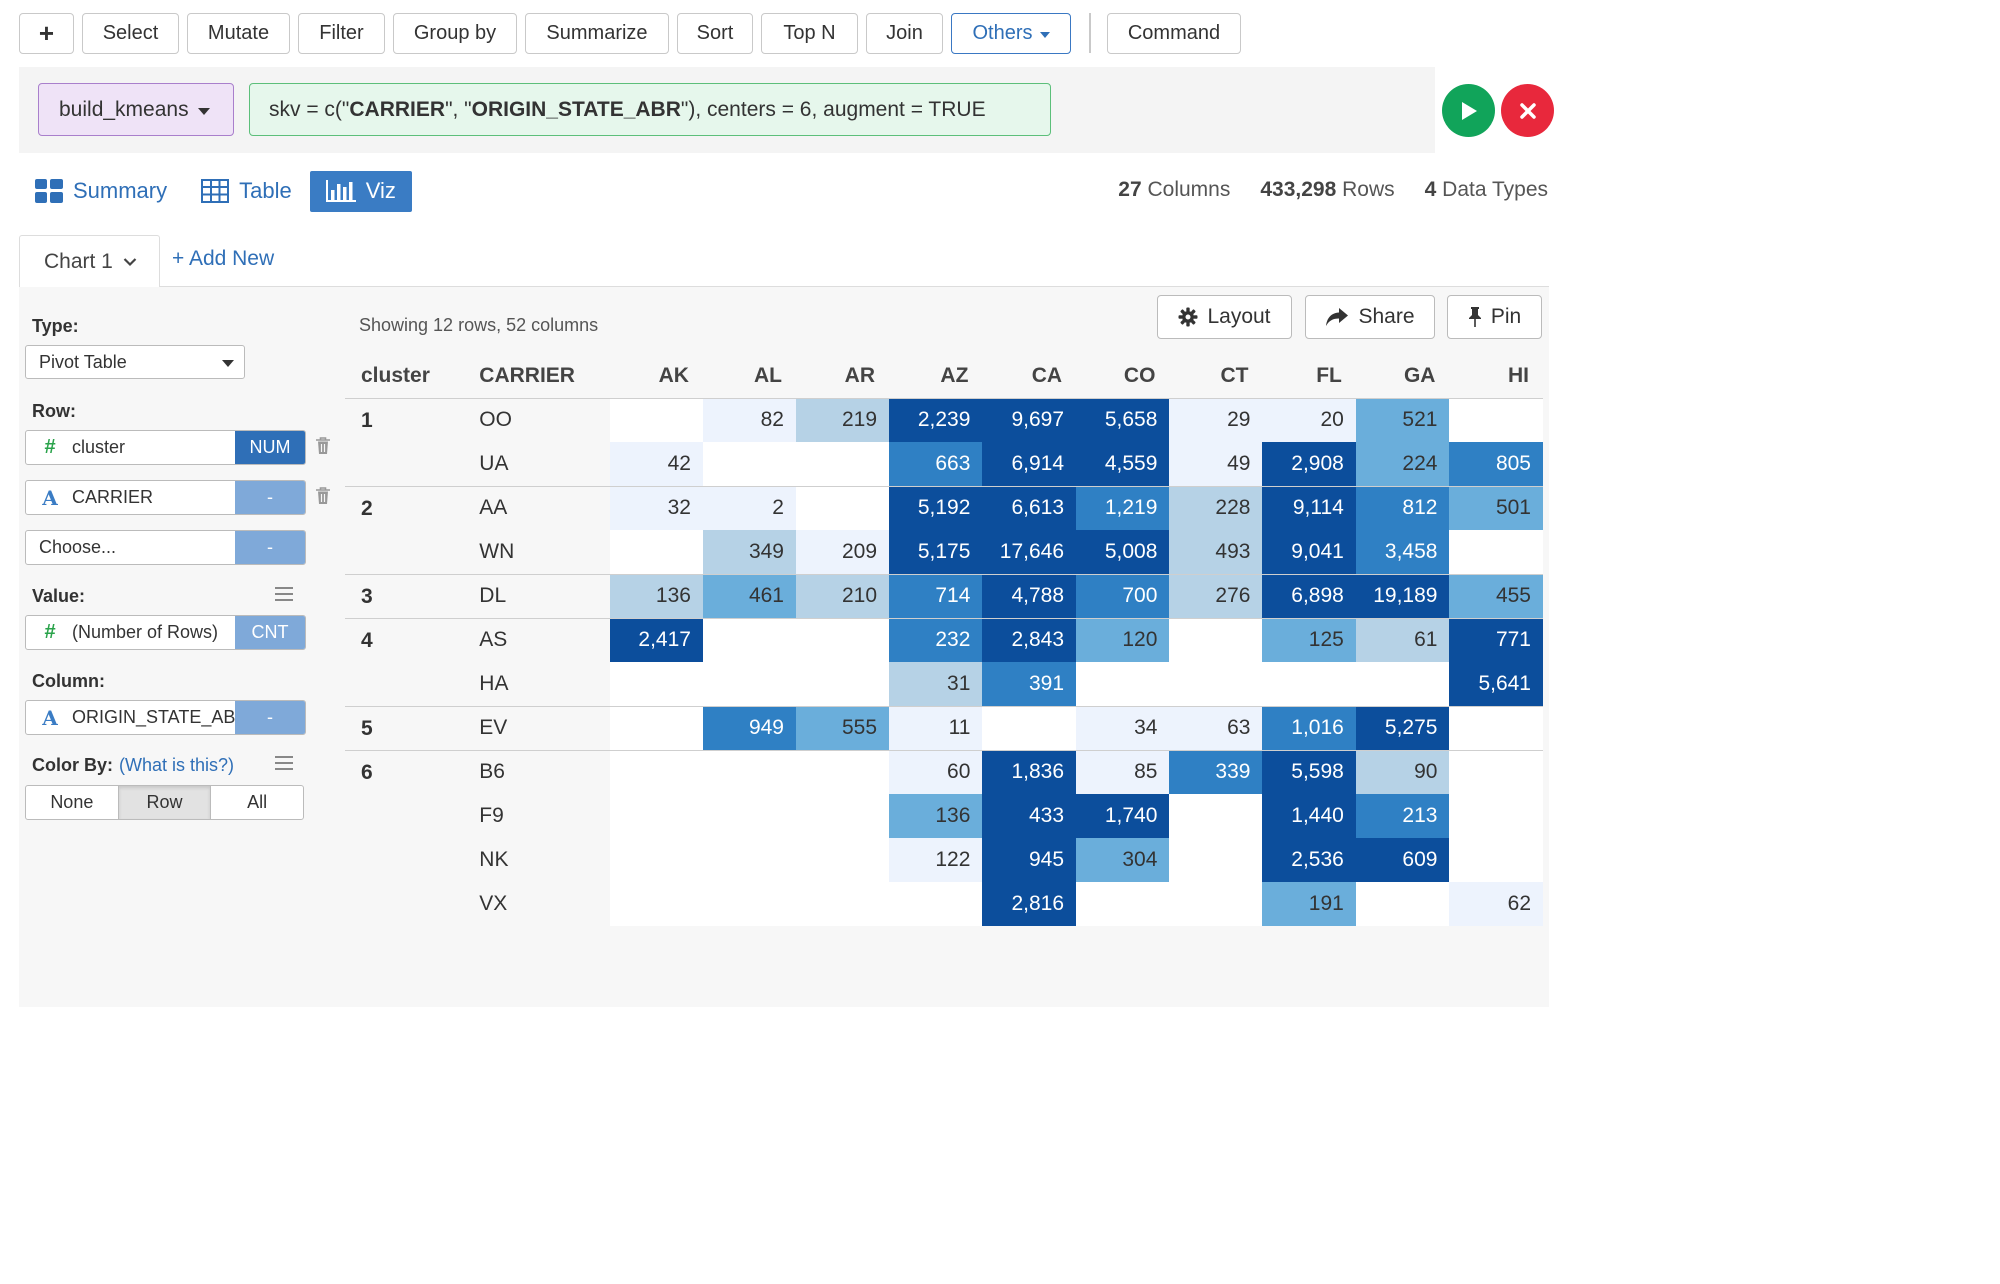 This screenshot has height=1284, width=2000. Describe the element at coordinates (1370, 317) in the screenshot. I see `share-button: Share` at that location.